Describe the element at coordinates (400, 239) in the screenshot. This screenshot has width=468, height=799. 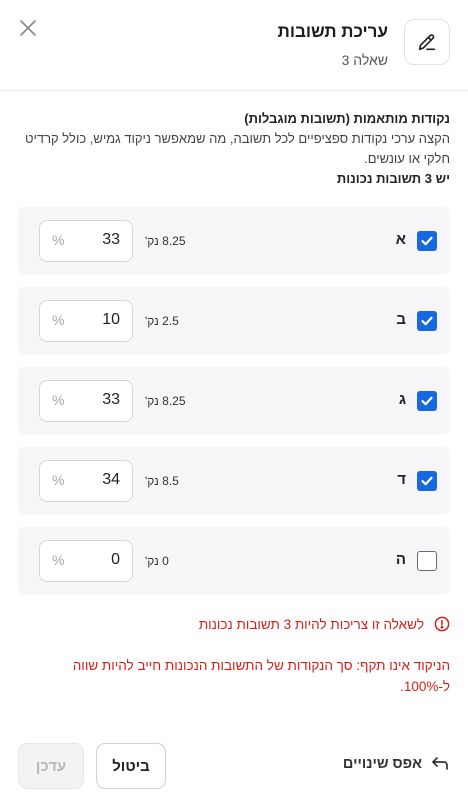
I see `answer-letter: א` at that location.